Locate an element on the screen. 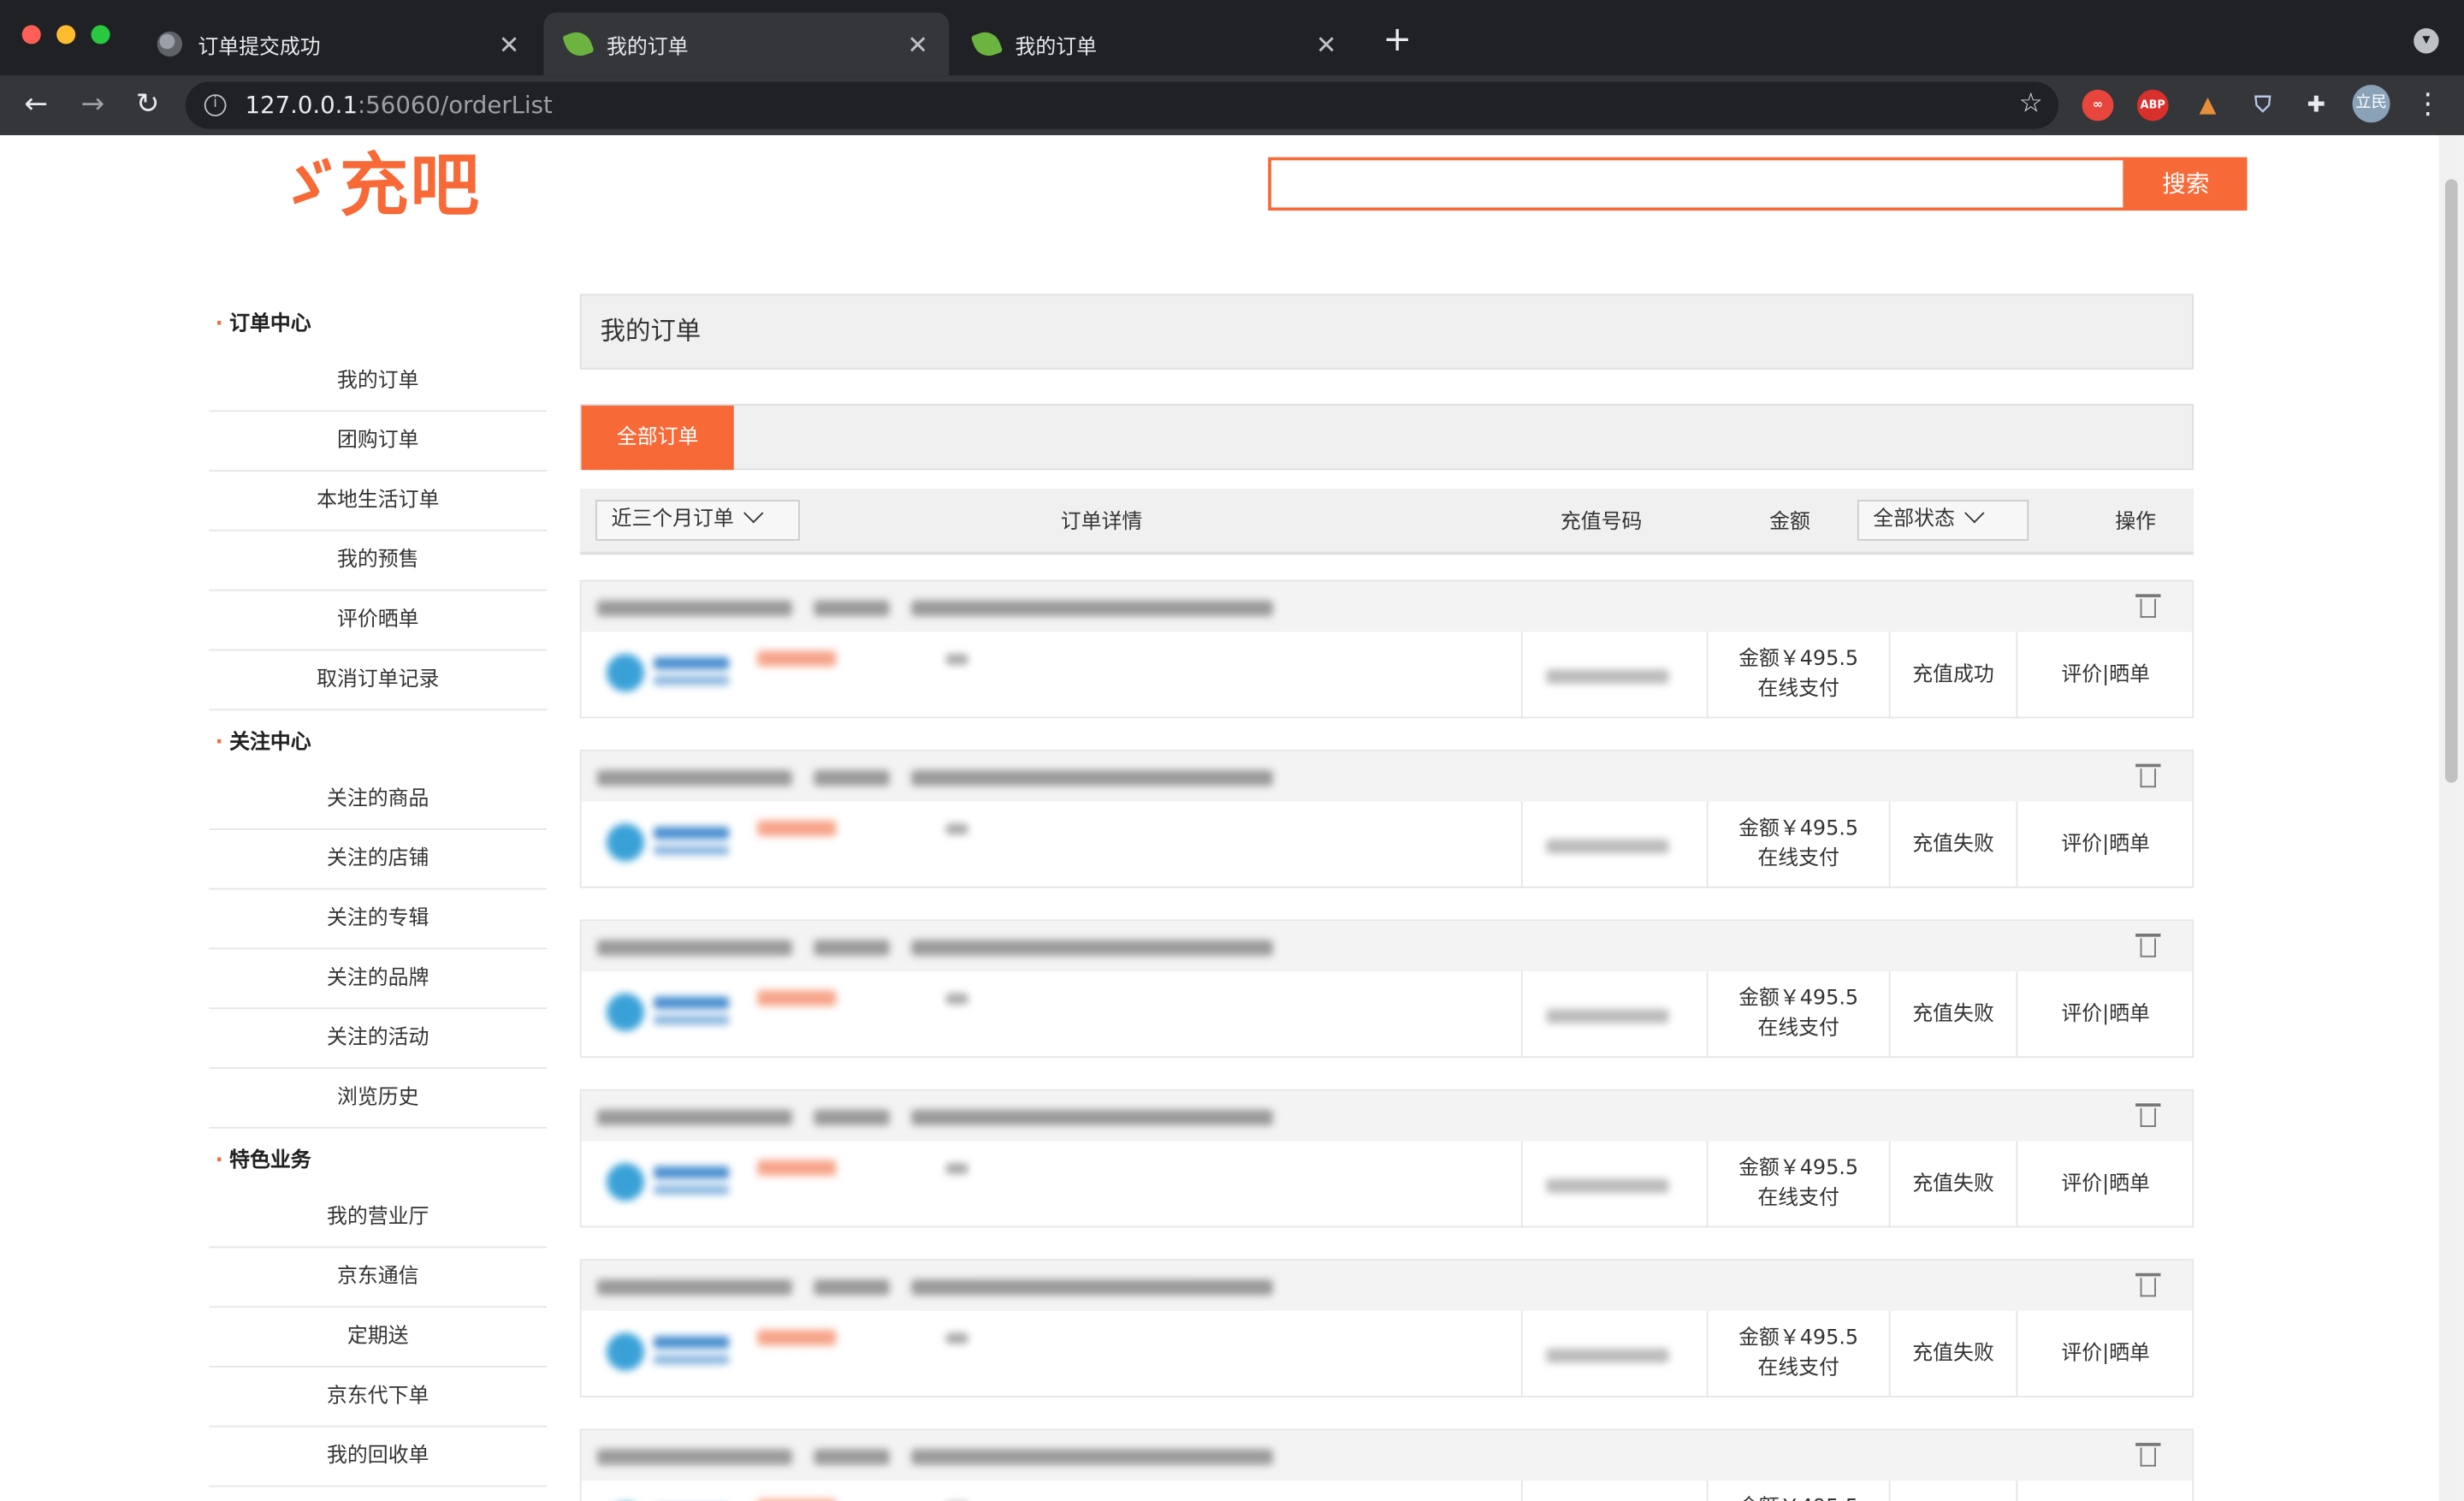 The height and width of the screenshot is (1501, 2464). browser-tab-3: 我的订单 ✕ is located at coordinates (1155, 44).